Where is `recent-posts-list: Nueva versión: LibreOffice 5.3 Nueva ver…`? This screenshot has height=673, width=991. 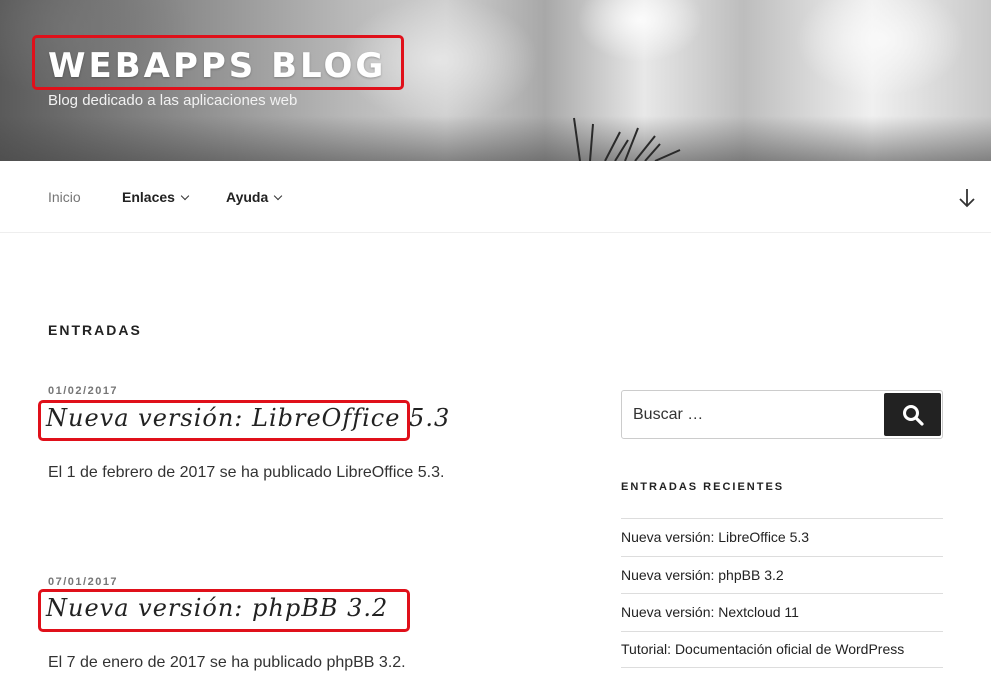 recent-posts-list: Nueva versión: LibreOffice 5.3 Nueva ver… is located at coordinates (782, 593).